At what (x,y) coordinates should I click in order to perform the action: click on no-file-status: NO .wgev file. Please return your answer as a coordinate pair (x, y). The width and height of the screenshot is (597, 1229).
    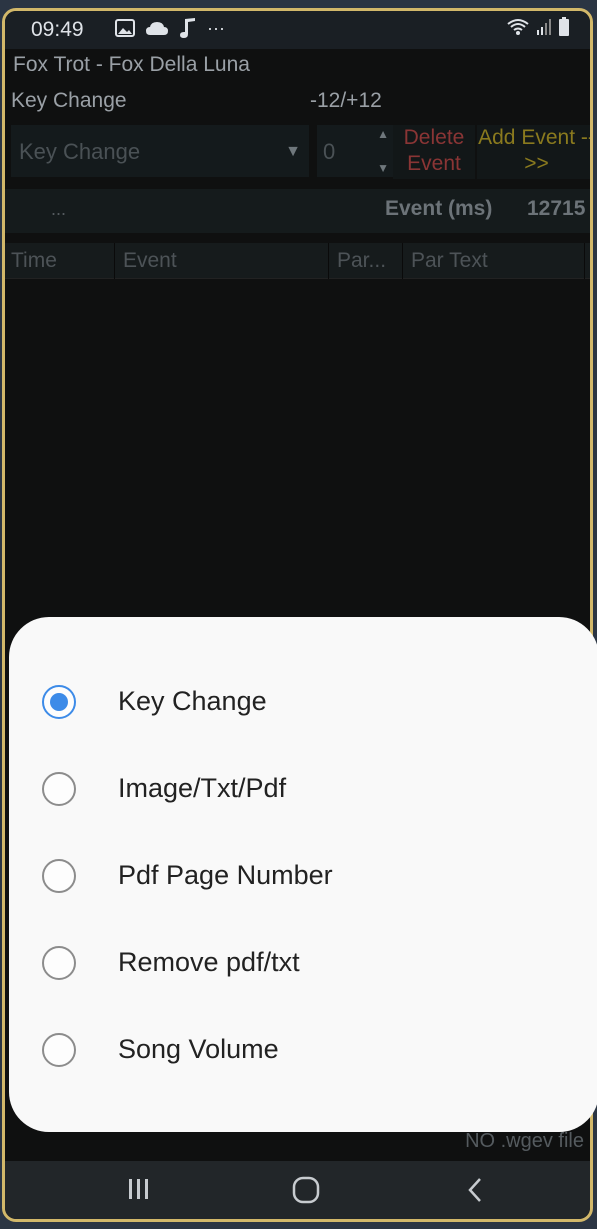
    Looking at the image, I should click on (524, 1141).